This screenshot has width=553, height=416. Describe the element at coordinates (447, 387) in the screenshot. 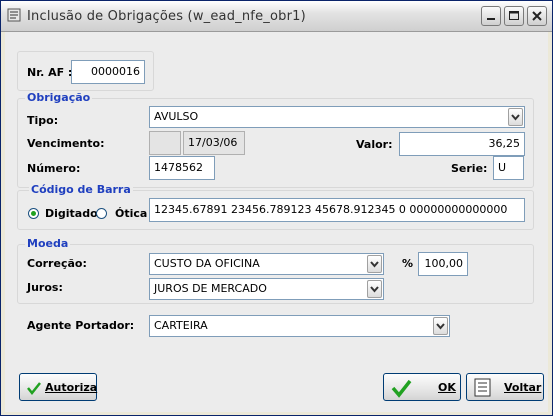

I see `ok-label: OK` at that location.